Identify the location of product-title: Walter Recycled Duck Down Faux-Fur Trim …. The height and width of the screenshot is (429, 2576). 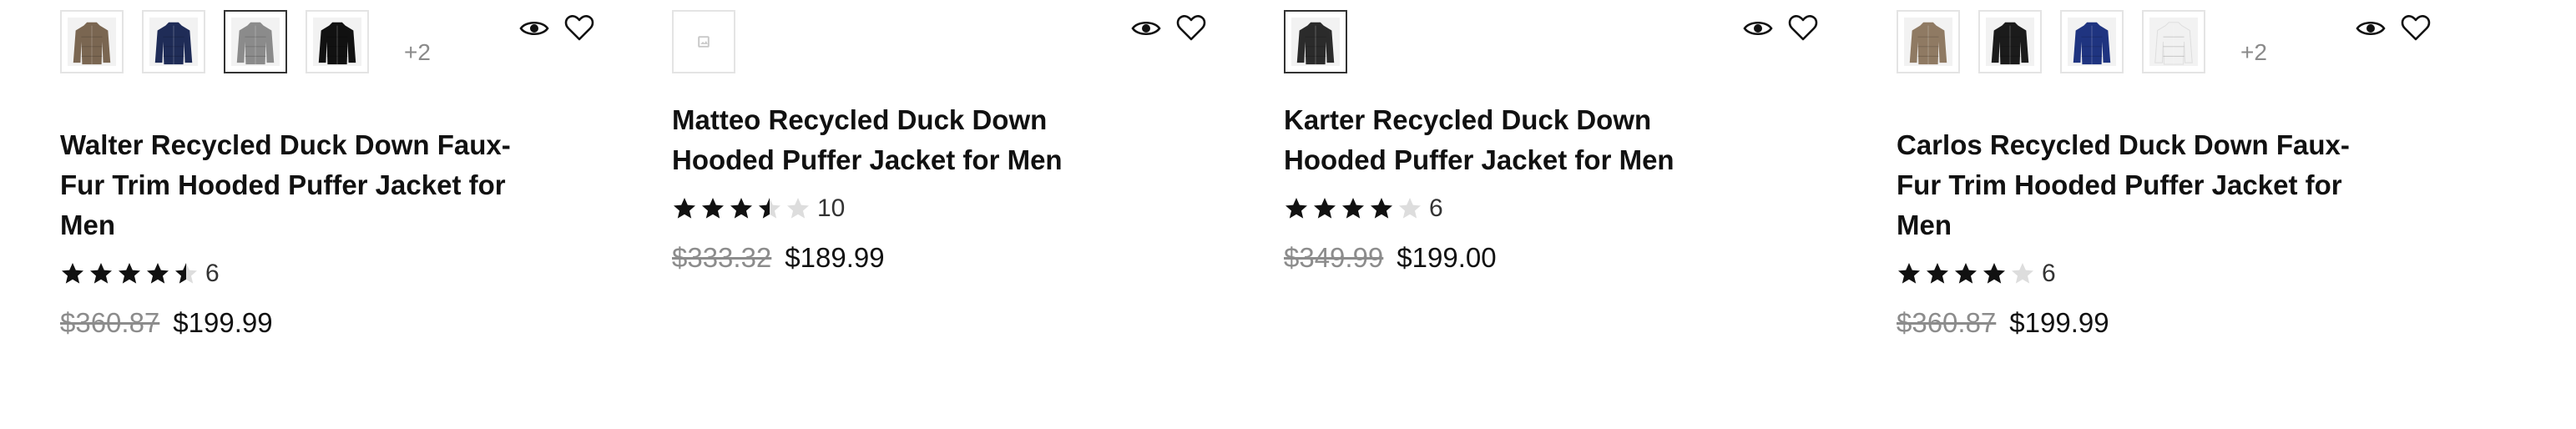
(294, 185).